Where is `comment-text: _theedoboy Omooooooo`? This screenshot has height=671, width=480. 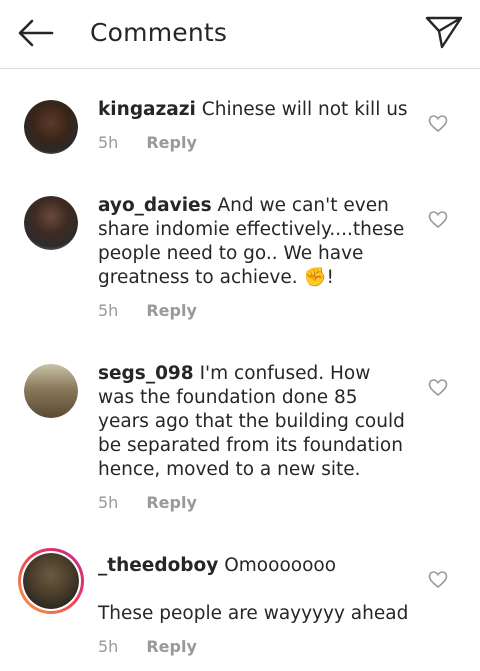 comment-text: _theedoboy Omooooooo is located at coordinates (258, 566).